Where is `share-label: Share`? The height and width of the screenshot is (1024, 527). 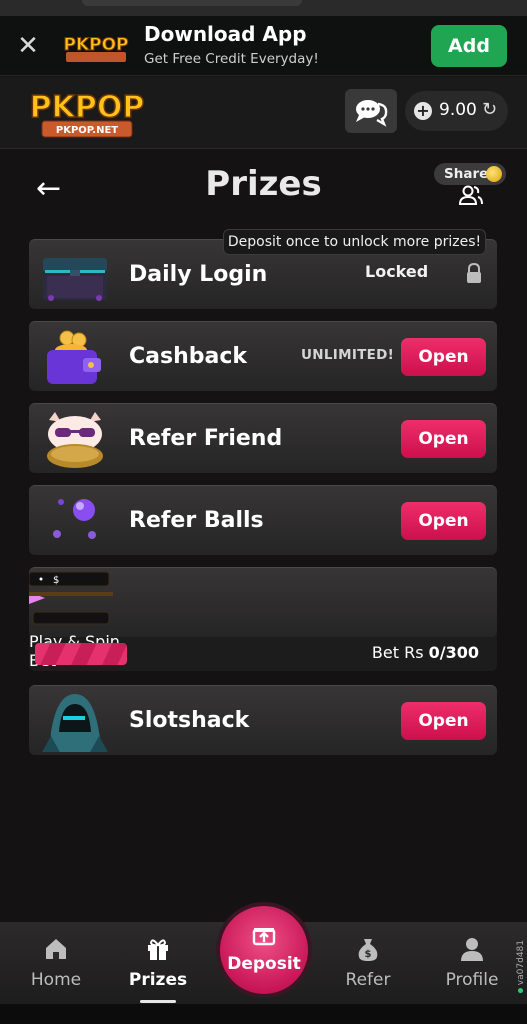
share-label: Share is located at coordinates (466, 174).